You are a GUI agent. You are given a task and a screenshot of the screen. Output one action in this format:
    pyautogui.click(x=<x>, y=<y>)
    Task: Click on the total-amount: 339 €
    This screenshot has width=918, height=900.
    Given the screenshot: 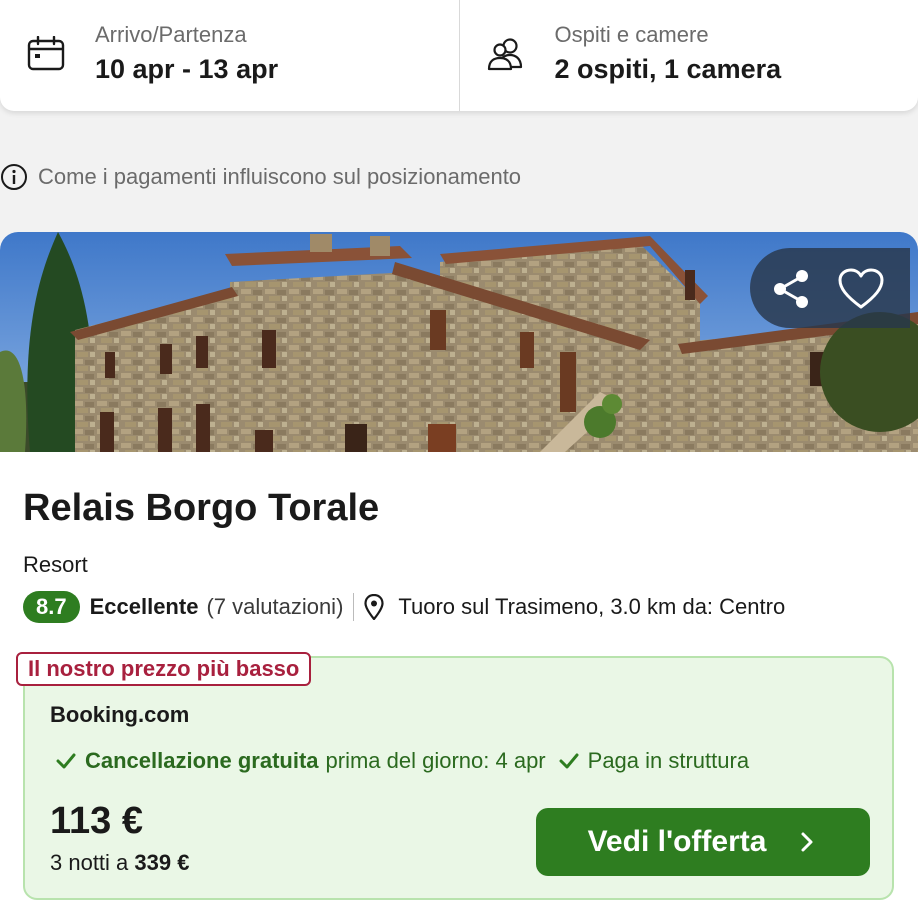 What is the action you would take?
    pyautogui.click(x=162, y=862)
    